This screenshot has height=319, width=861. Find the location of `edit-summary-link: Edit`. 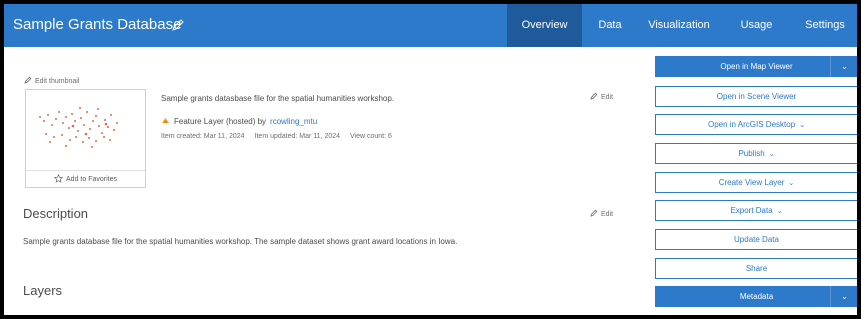

edit-summary-link: Edit is located at coordinates (601, 97).